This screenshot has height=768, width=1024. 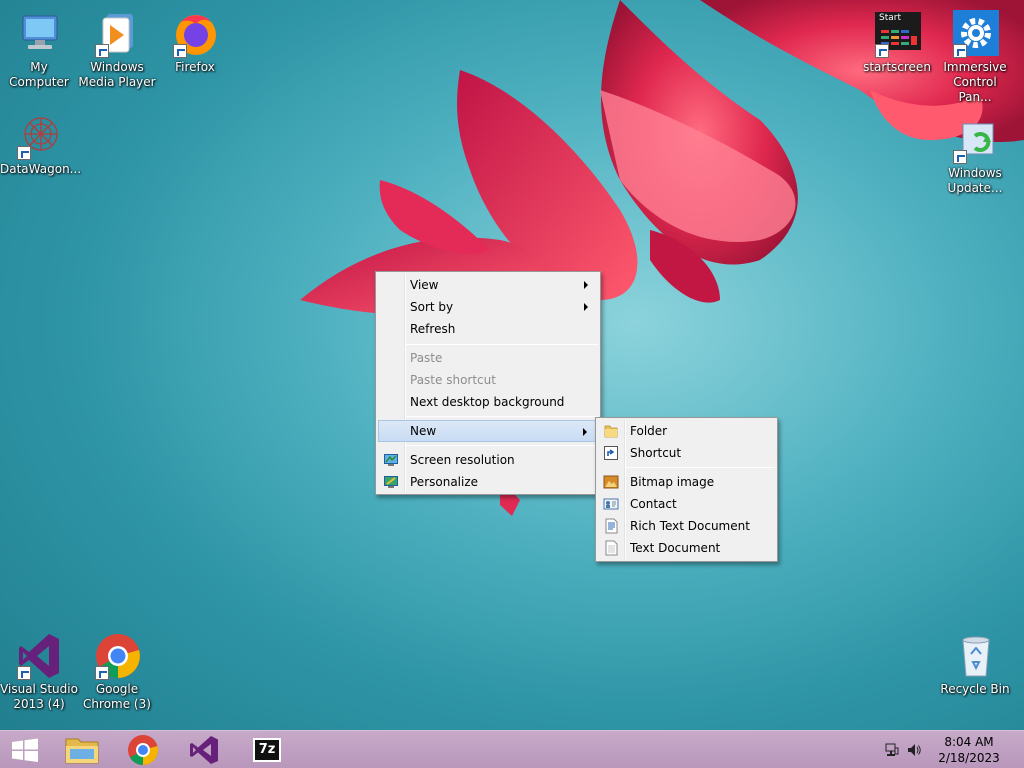 I want to click on taskbar-google-chrome, so click(x=143, y=750).